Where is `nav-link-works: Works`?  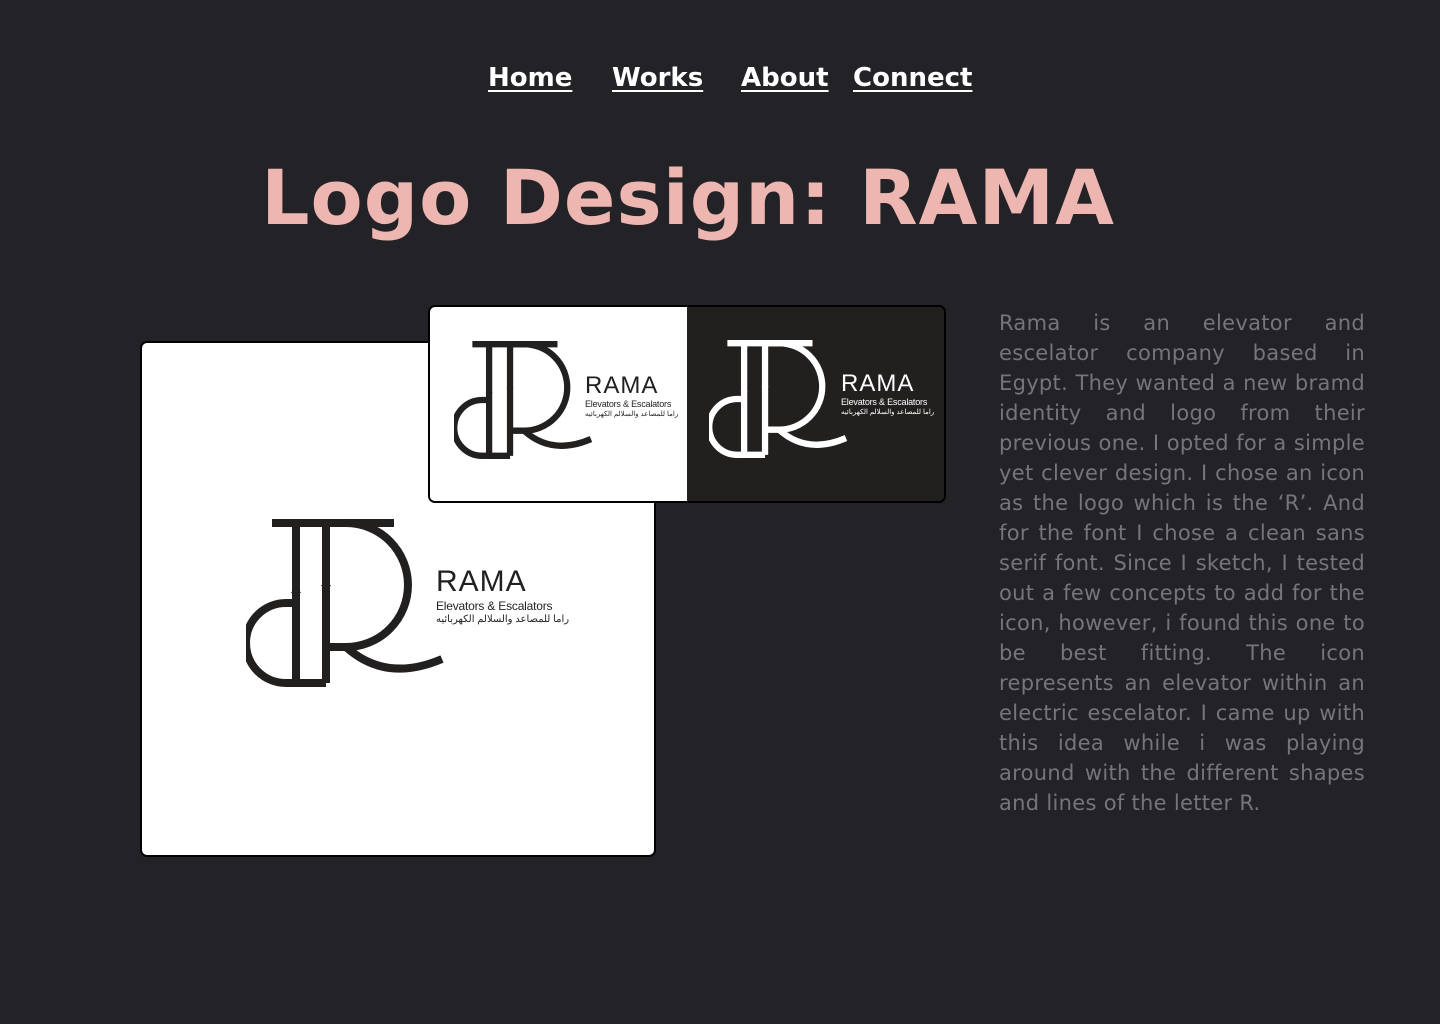
nav-link-works: Works is located at coordinates (657, 78).